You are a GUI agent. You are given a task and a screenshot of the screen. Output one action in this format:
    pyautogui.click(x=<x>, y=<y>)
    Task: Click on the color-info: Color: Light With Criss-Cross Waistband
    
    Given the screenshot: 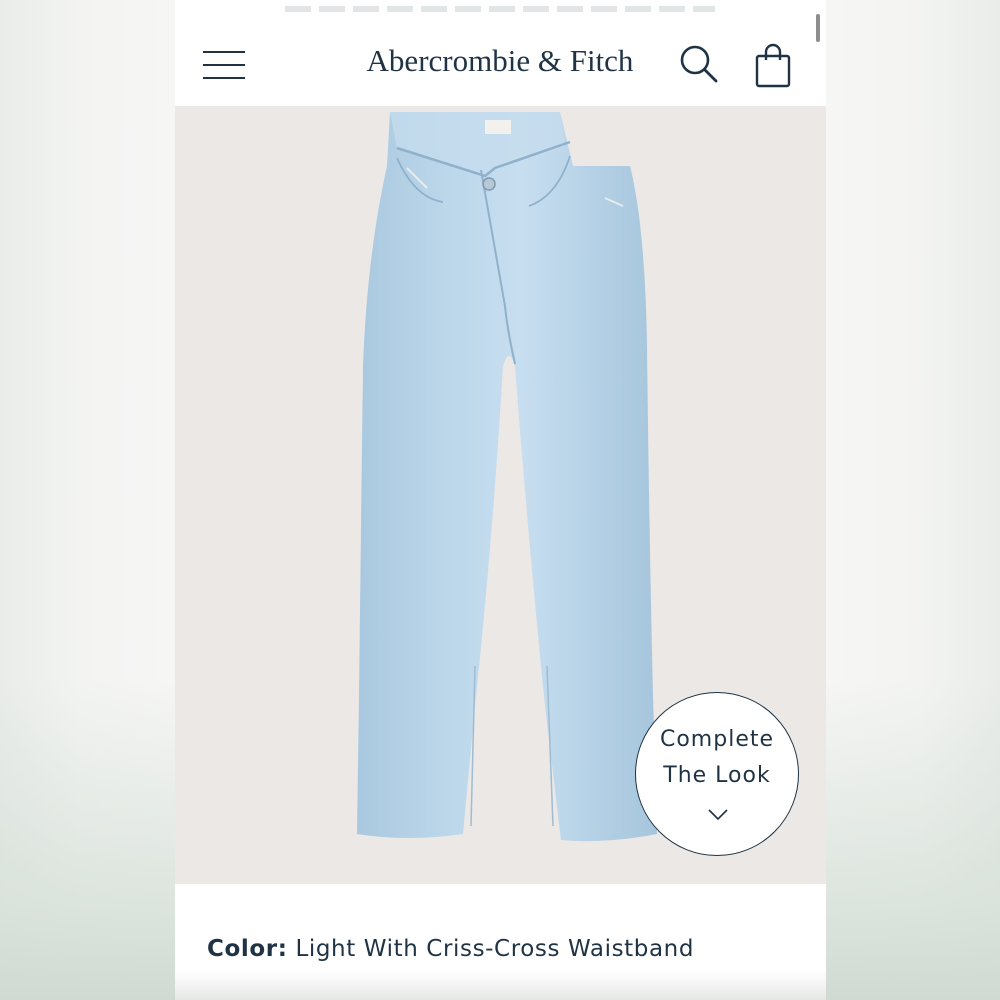 What is the action you would take?
    pyautogui.click(x=450, y=949)
    